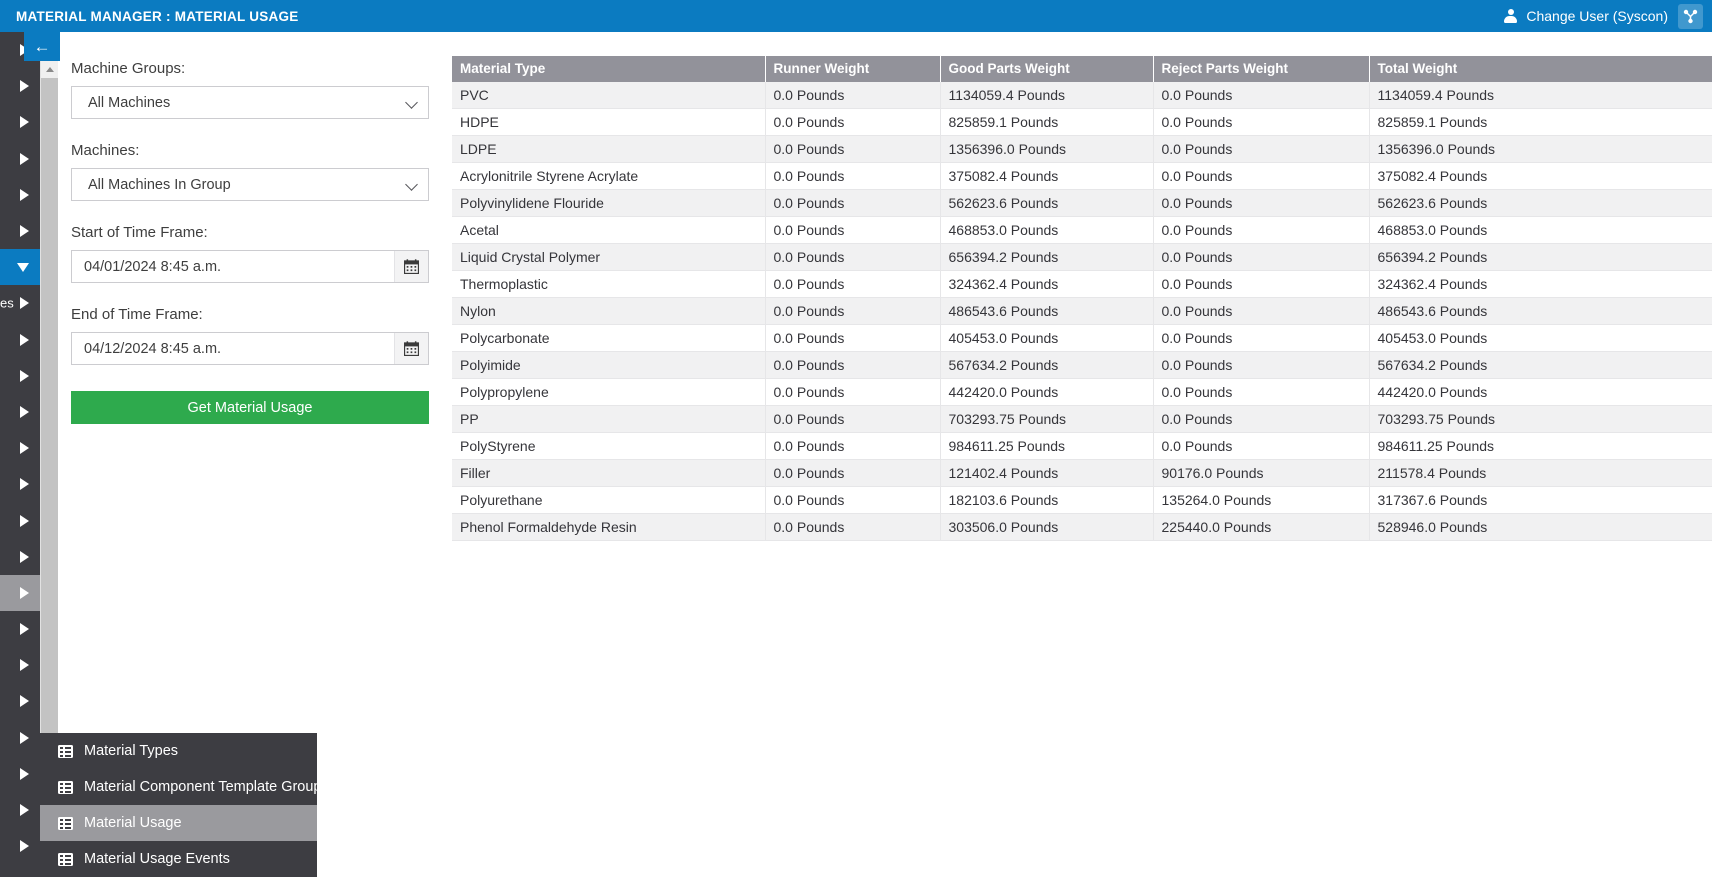 This screenshot has height=877, width=1712. I want to click on table-cell: PVC, so click(609, 95).